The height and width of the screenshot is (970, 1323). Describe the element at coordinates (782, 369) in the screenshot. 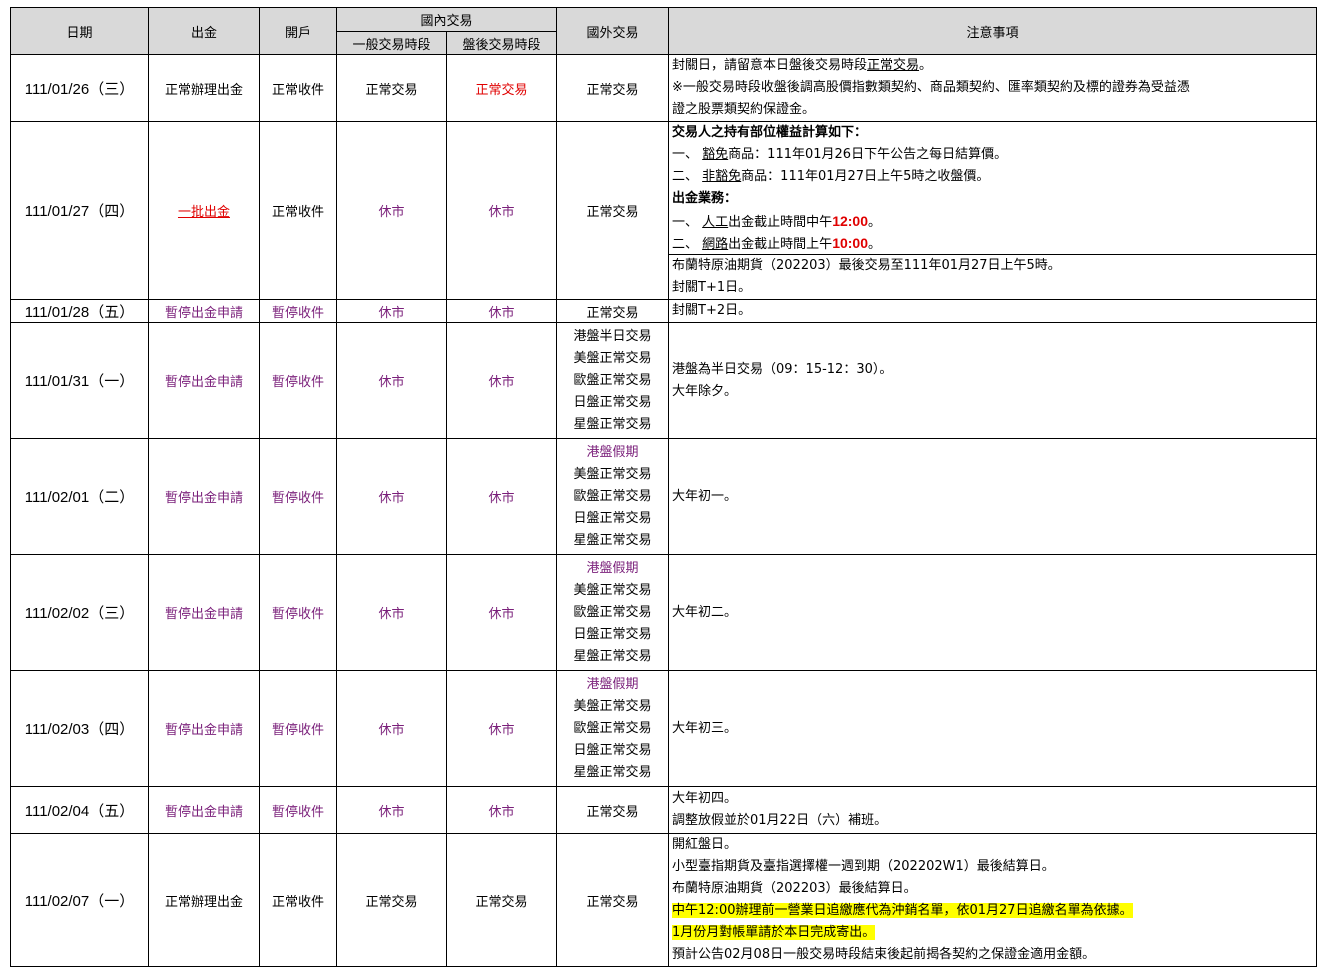

I see `note-line: 港盤為半日交易（09：15-12：30）。` at that location.